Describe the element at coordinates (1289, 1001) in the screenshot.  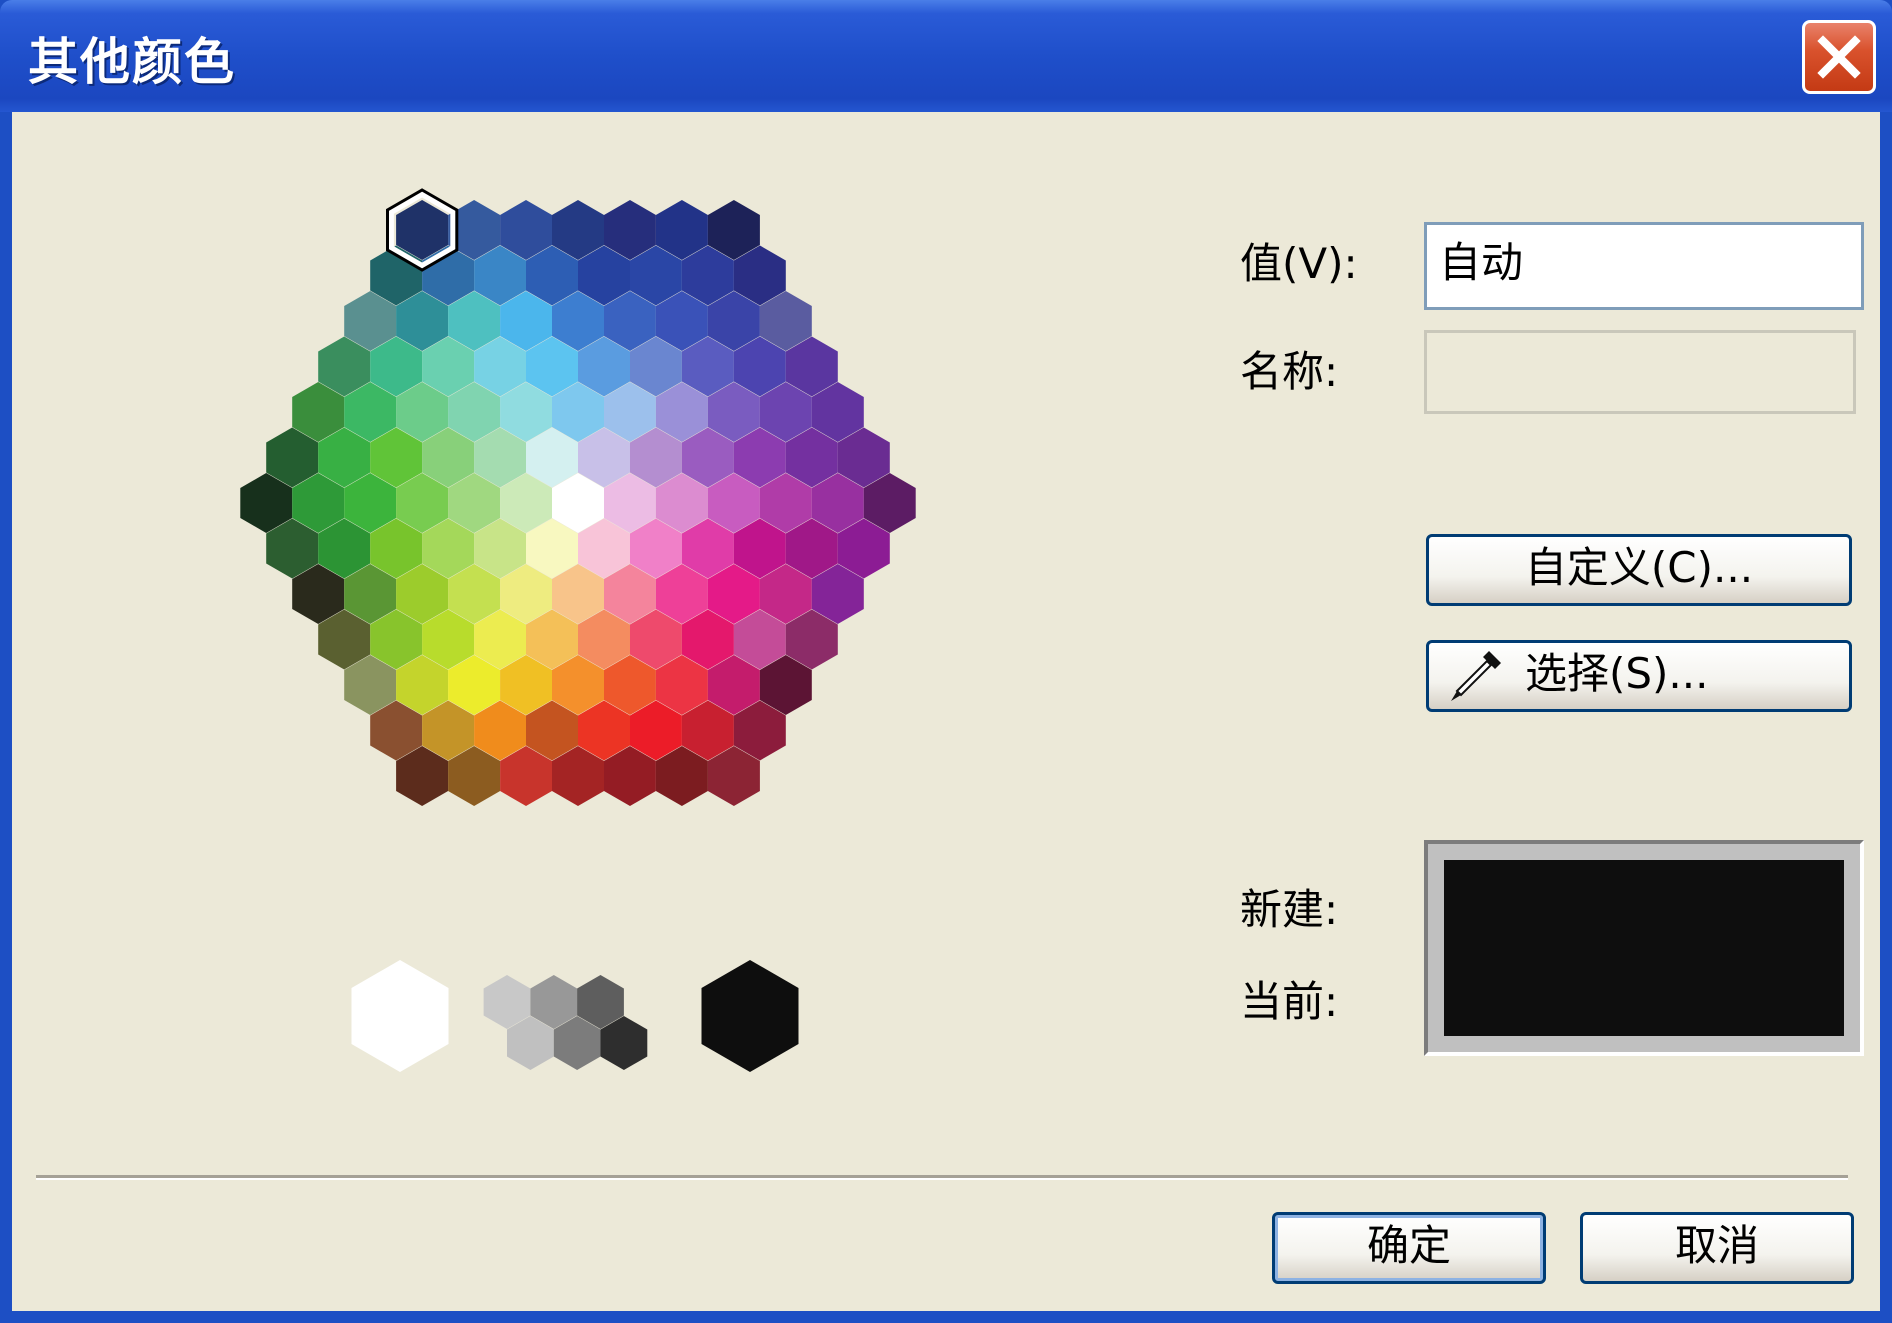
I see `current-label: 当前:` at that location.